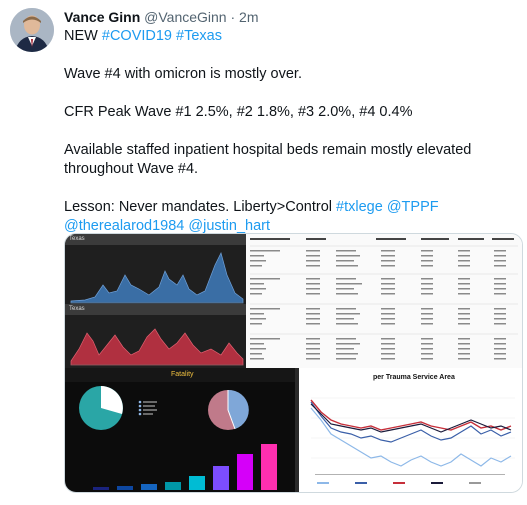 This screenshot has width=527, height=505. Describe the element at coordinates (248, 17) in the screenshot. I see `tweet-time: 2m` at that location.